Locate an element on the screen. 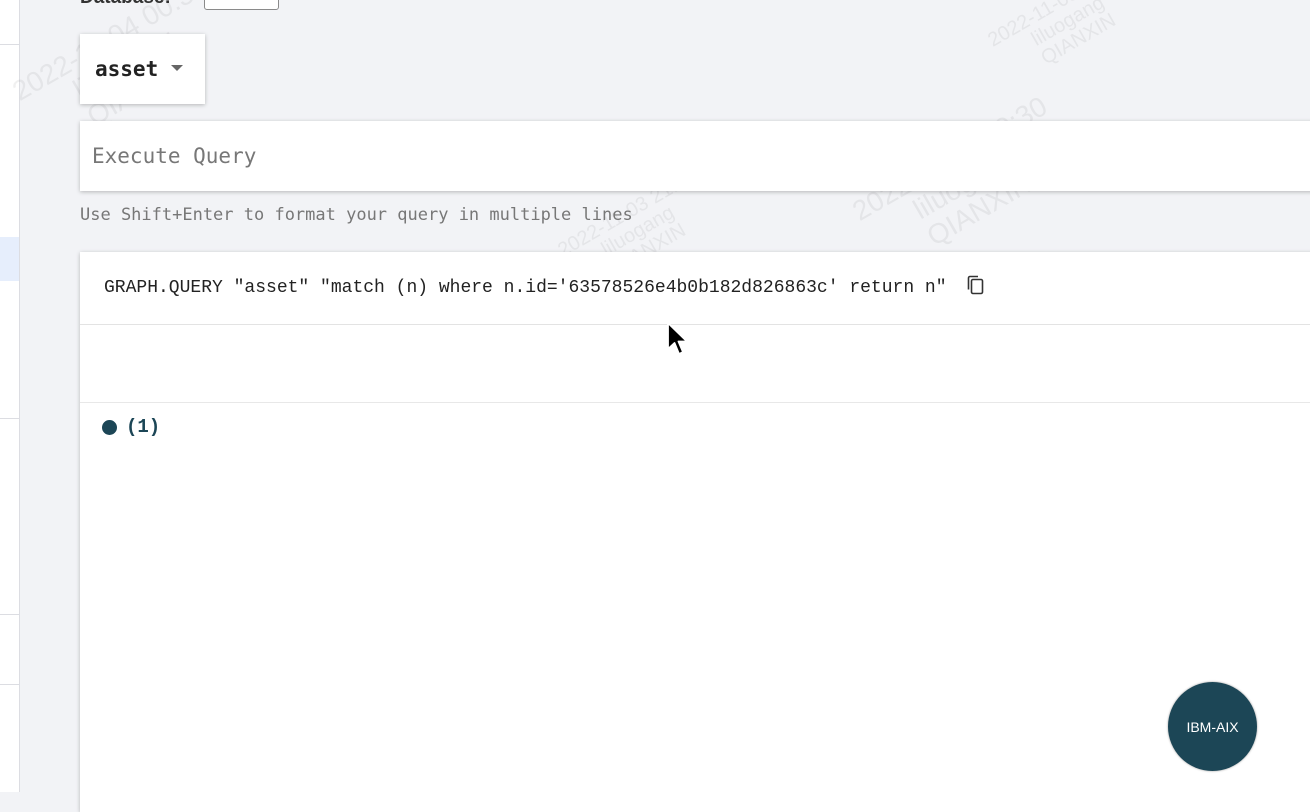 This screenshot has height=812, width=1310. legend-dot-icon is located at coordinates (109, 427).